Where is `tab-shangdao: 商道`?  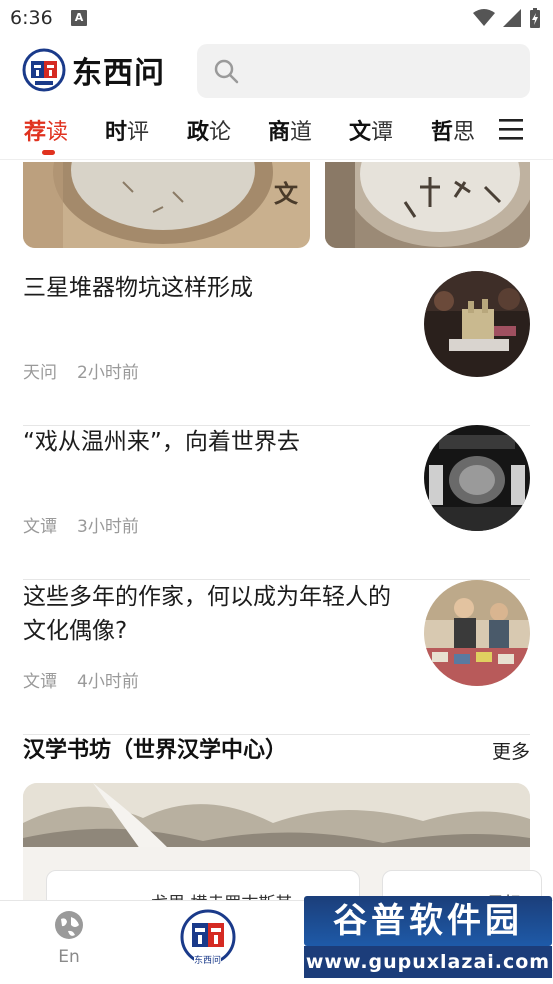 tab-shangdao: 商道 is located at coordinates (290, 130).